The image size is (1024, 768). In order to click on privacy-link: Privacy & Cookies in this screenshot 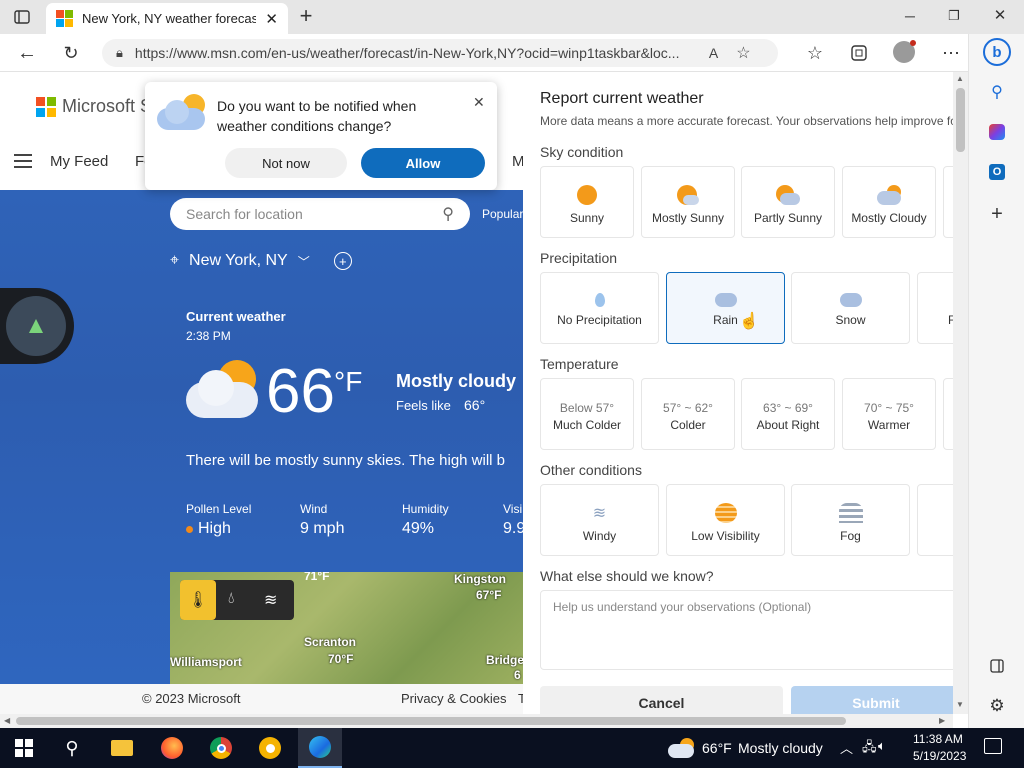, I will do `click(453, 698)`.